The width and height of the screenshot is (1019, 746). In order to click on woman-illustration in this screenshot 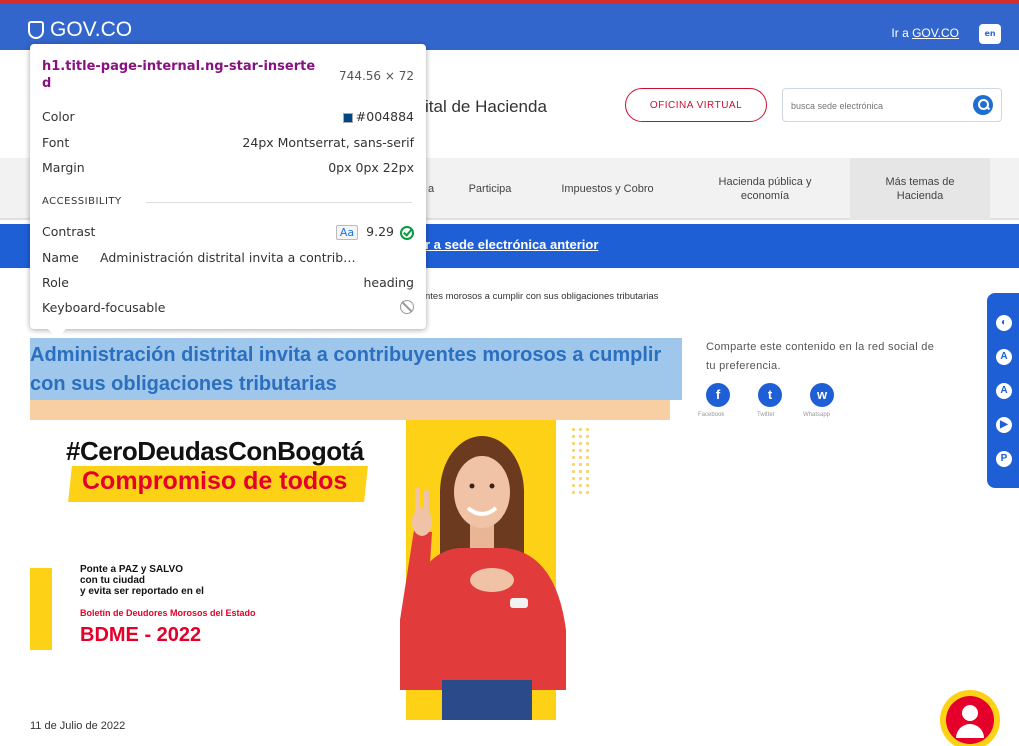, I will do `click(483, 578)`.